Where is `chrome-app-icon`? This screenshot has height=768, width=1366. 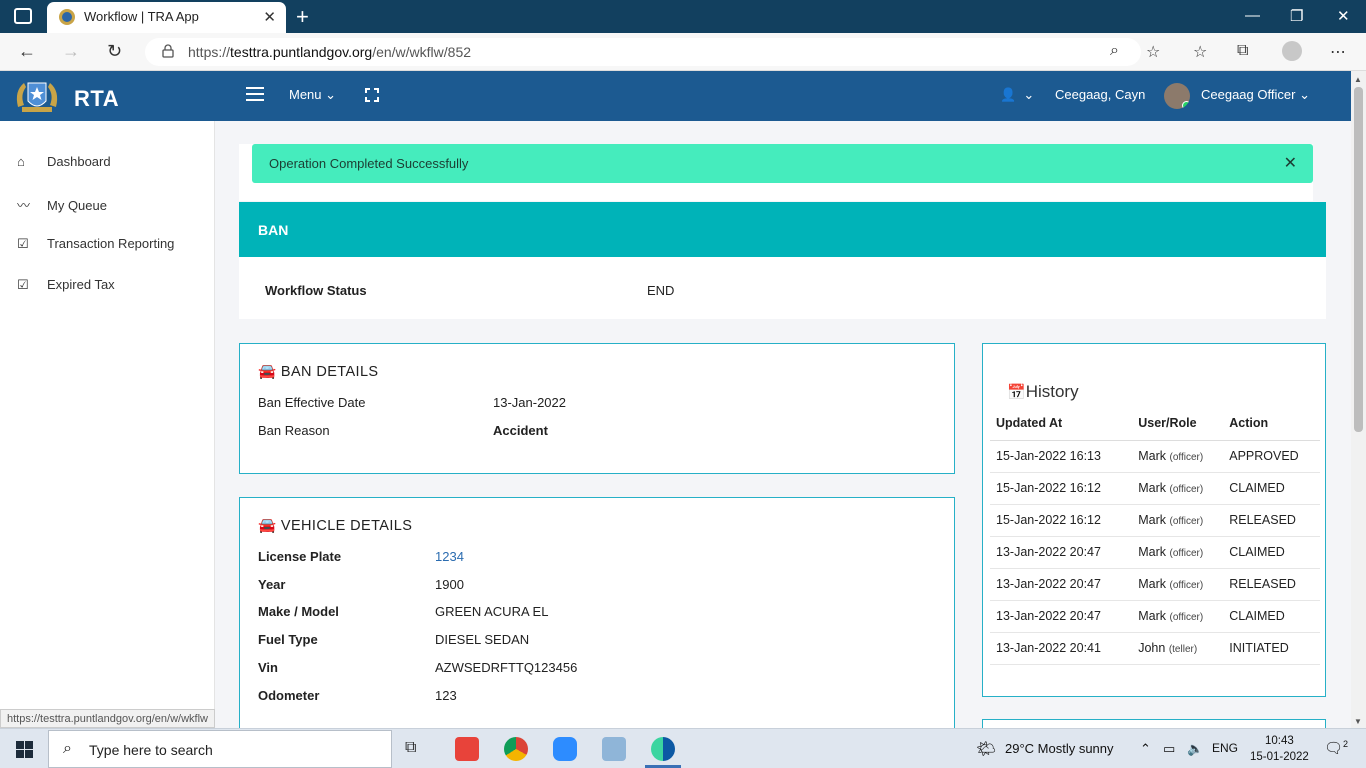 chrome-app-icon is located at coordinates (516, 749).